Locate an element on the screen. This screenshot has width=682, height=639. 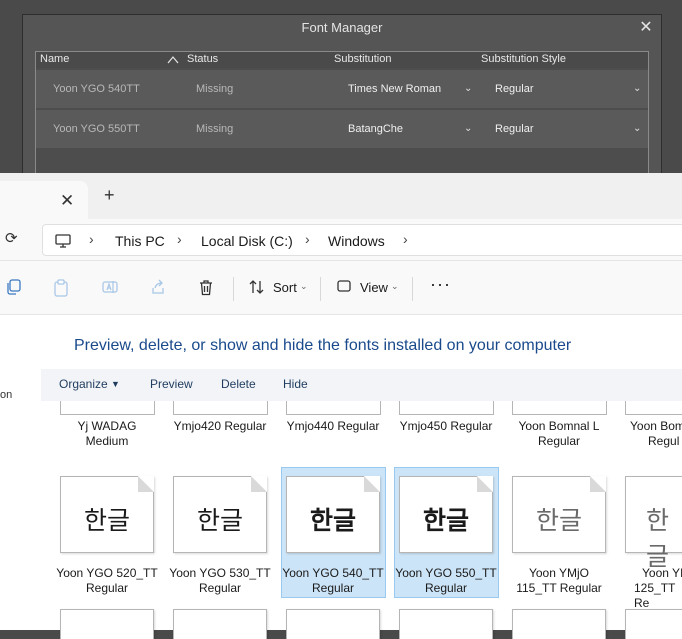
view-icon is located at coordinates (344, 286).